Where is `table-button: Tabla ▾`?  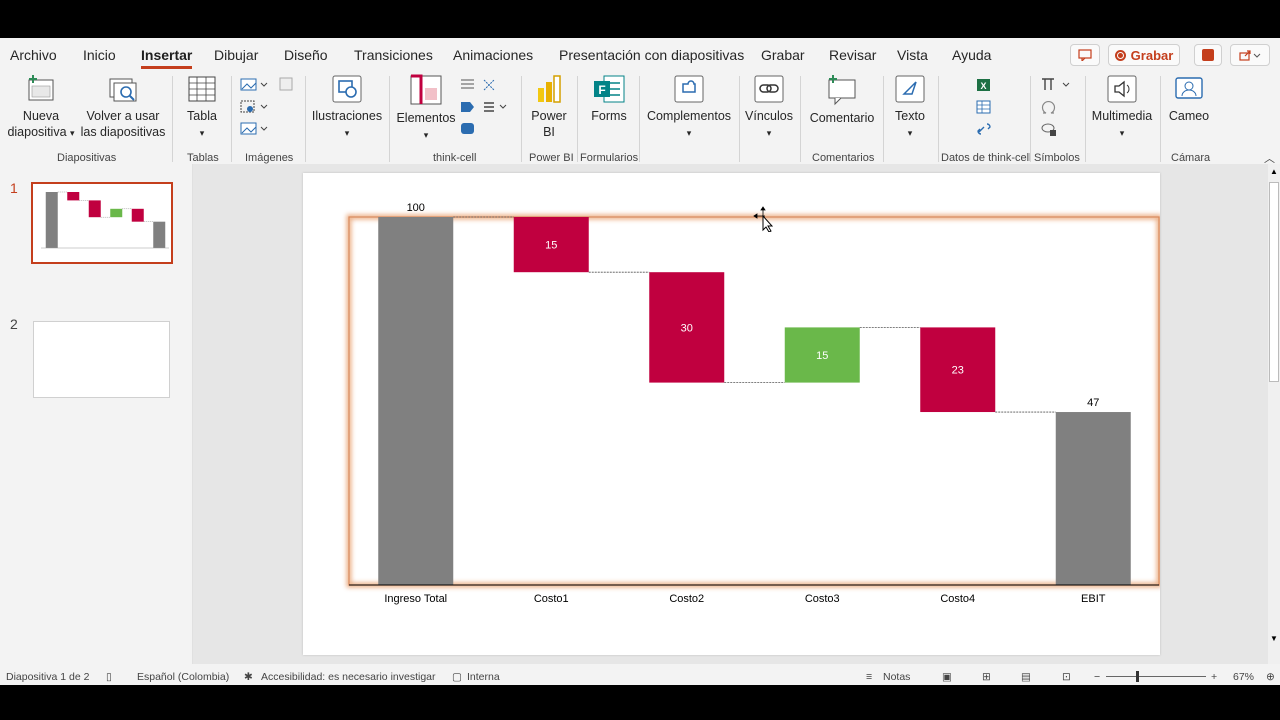 table-button: Tabla ▾ is located at coordinates (202, 107).